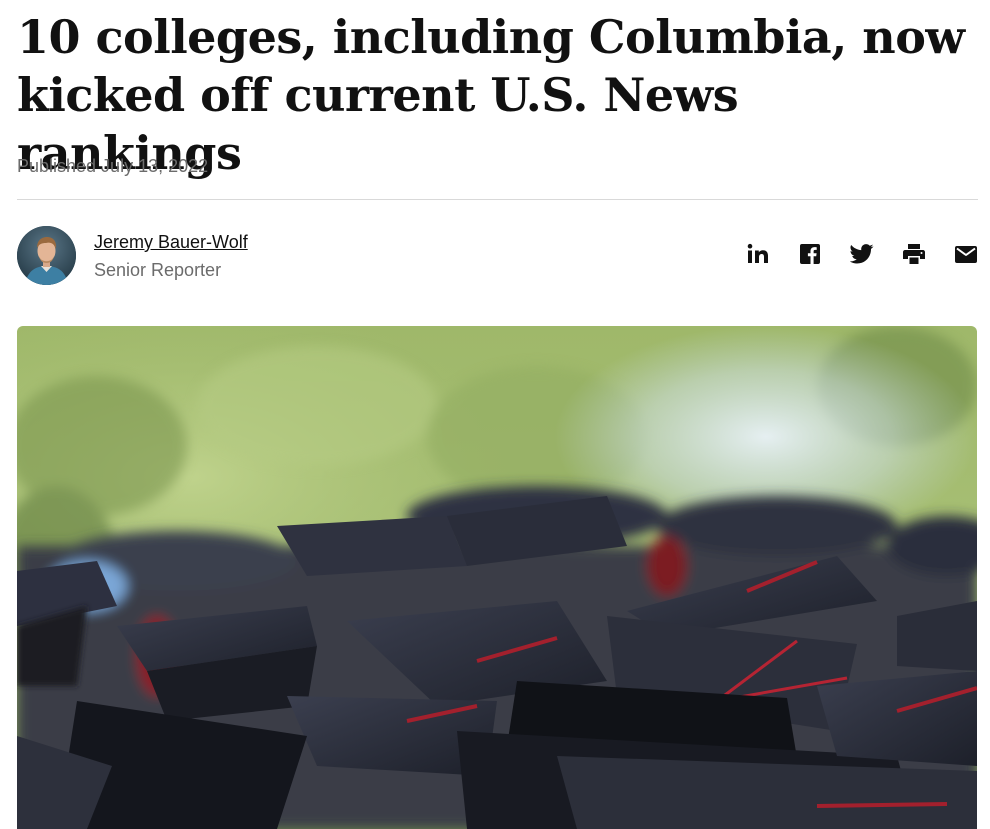 The image size is (990, 829). I want to click on facebook-icon, so click(810, 254).